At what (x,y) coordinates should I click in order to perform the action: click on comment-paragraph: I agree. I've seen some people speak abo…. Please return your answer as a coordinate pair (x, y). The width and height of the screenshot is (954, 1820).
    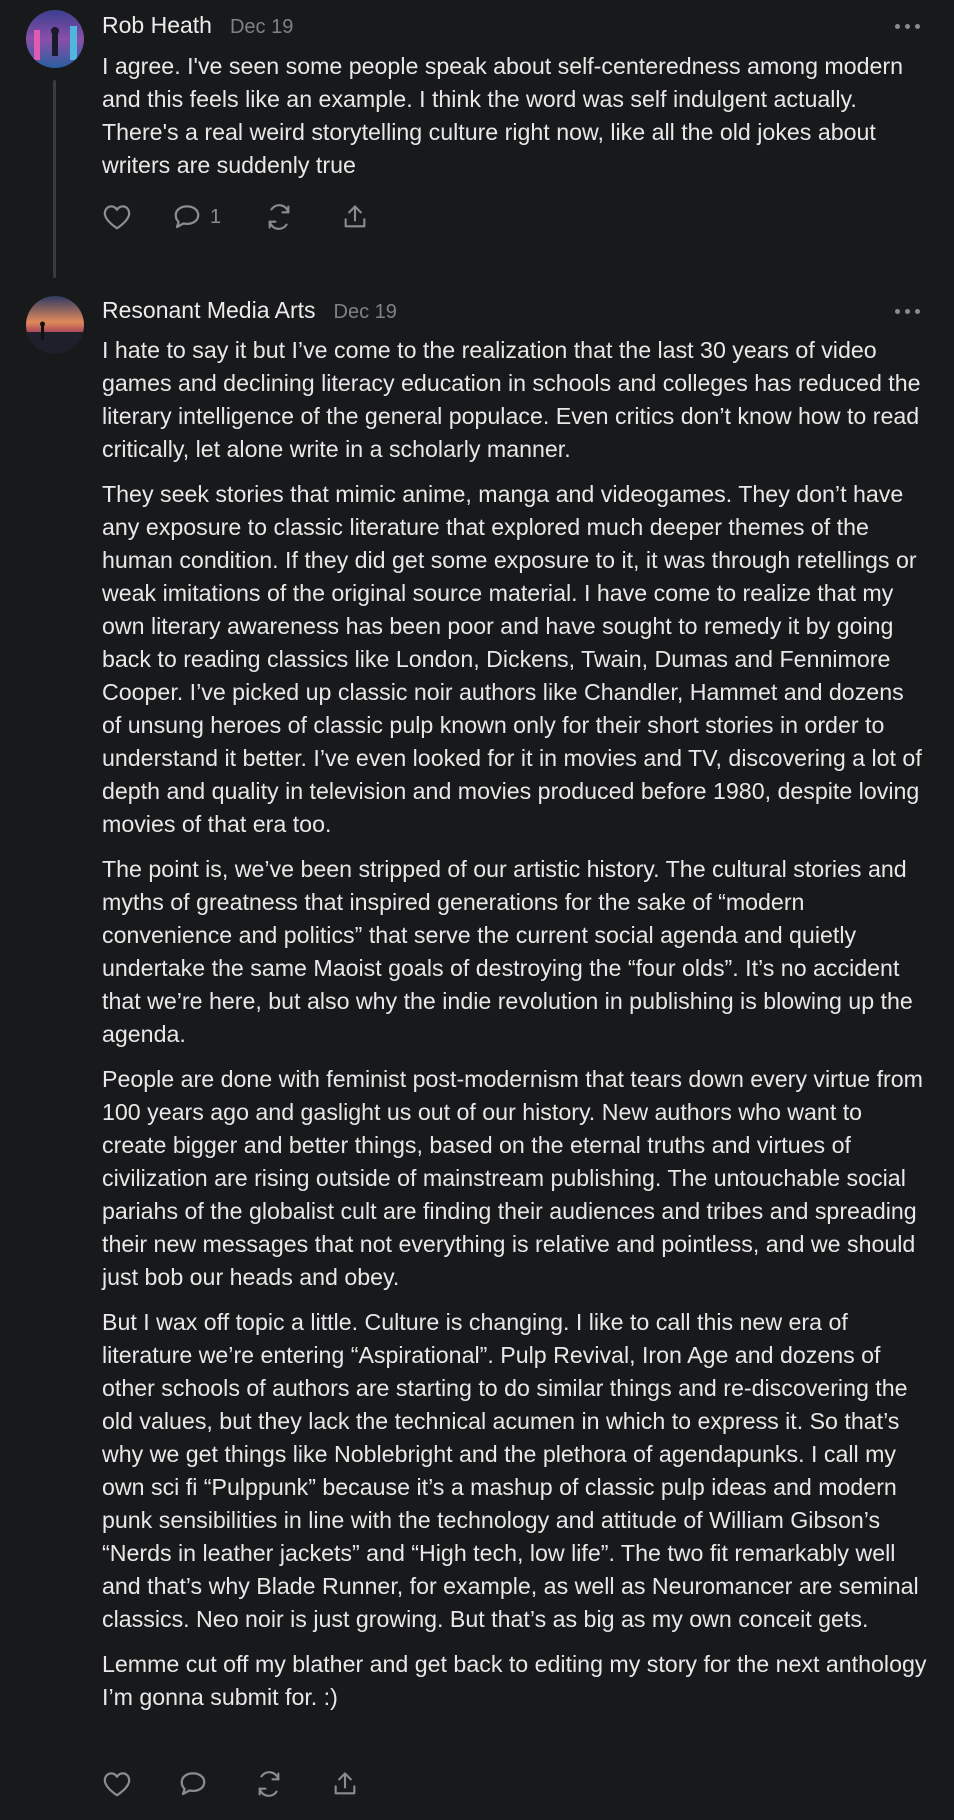
    Looking at the image, I should click on (503, 115).